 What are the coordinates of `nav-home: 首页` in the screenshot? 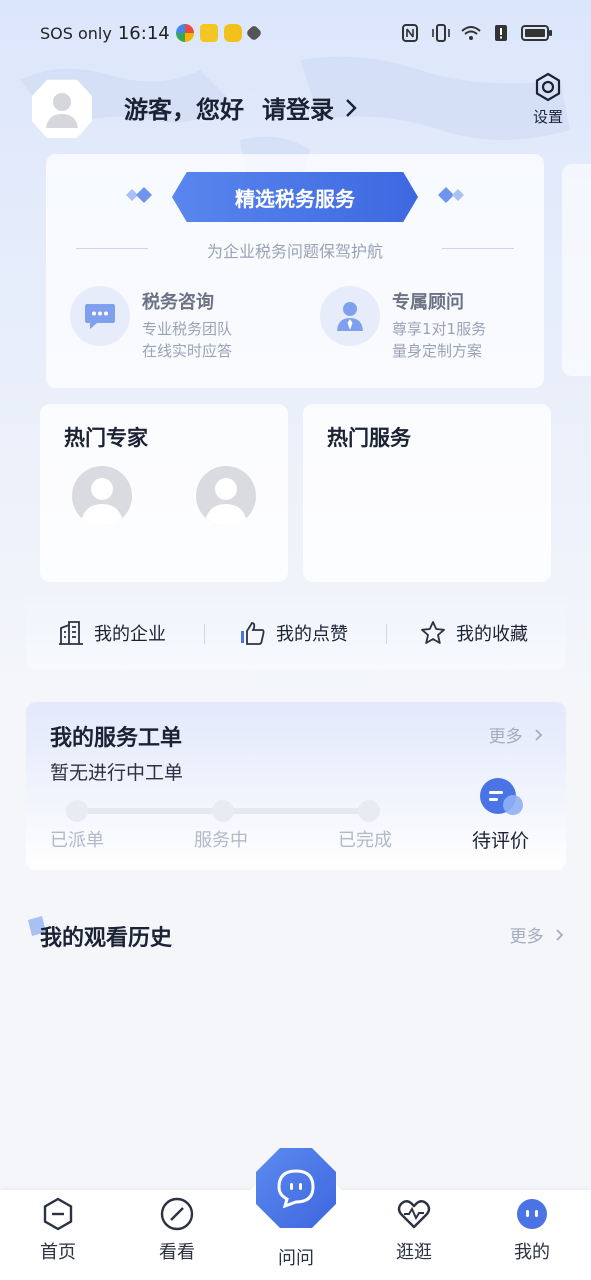 It's located at (58, 1236).